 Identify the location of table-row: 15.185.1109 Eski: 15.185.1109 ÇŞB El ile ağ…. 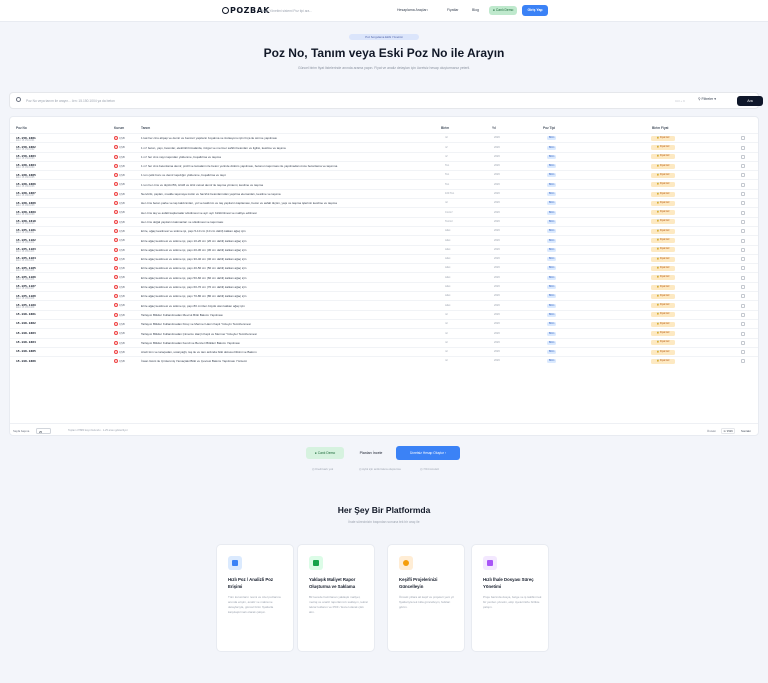
(384, 304).